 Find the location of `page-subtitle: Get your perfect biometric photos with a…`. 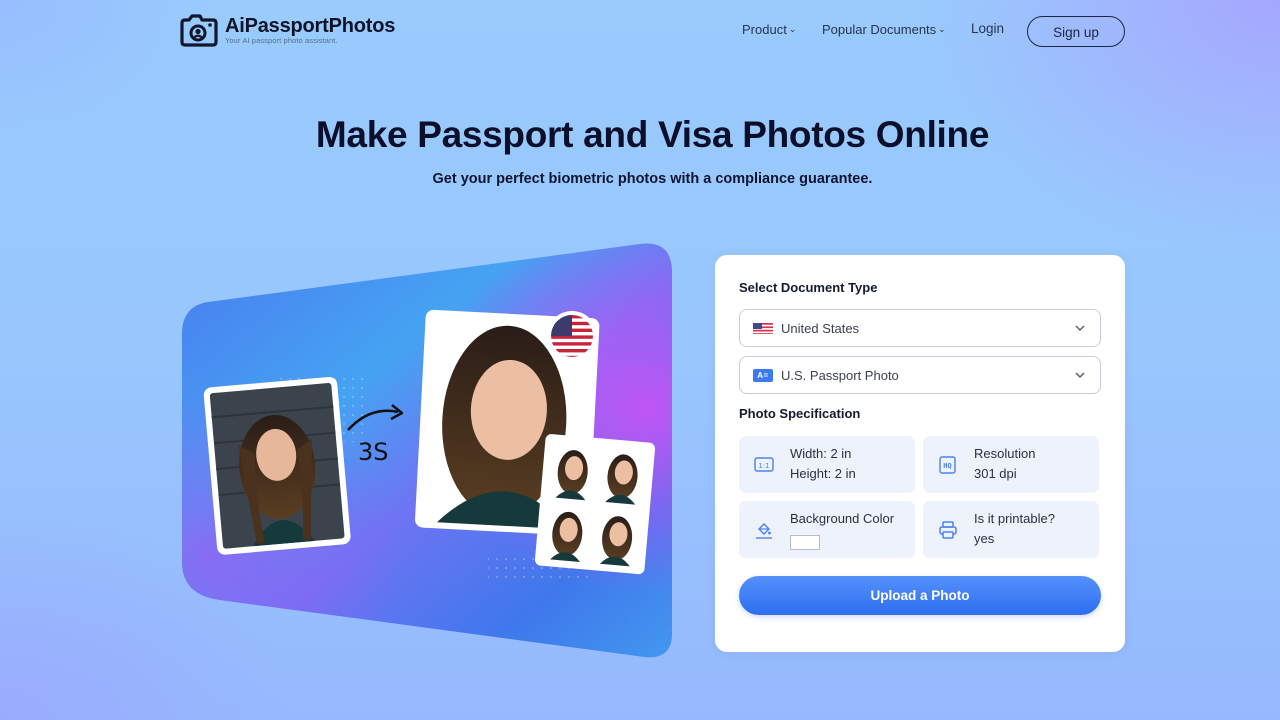

page-subtitle: Get your perfect biometric photos with a… is located at coordinates (652, 179).